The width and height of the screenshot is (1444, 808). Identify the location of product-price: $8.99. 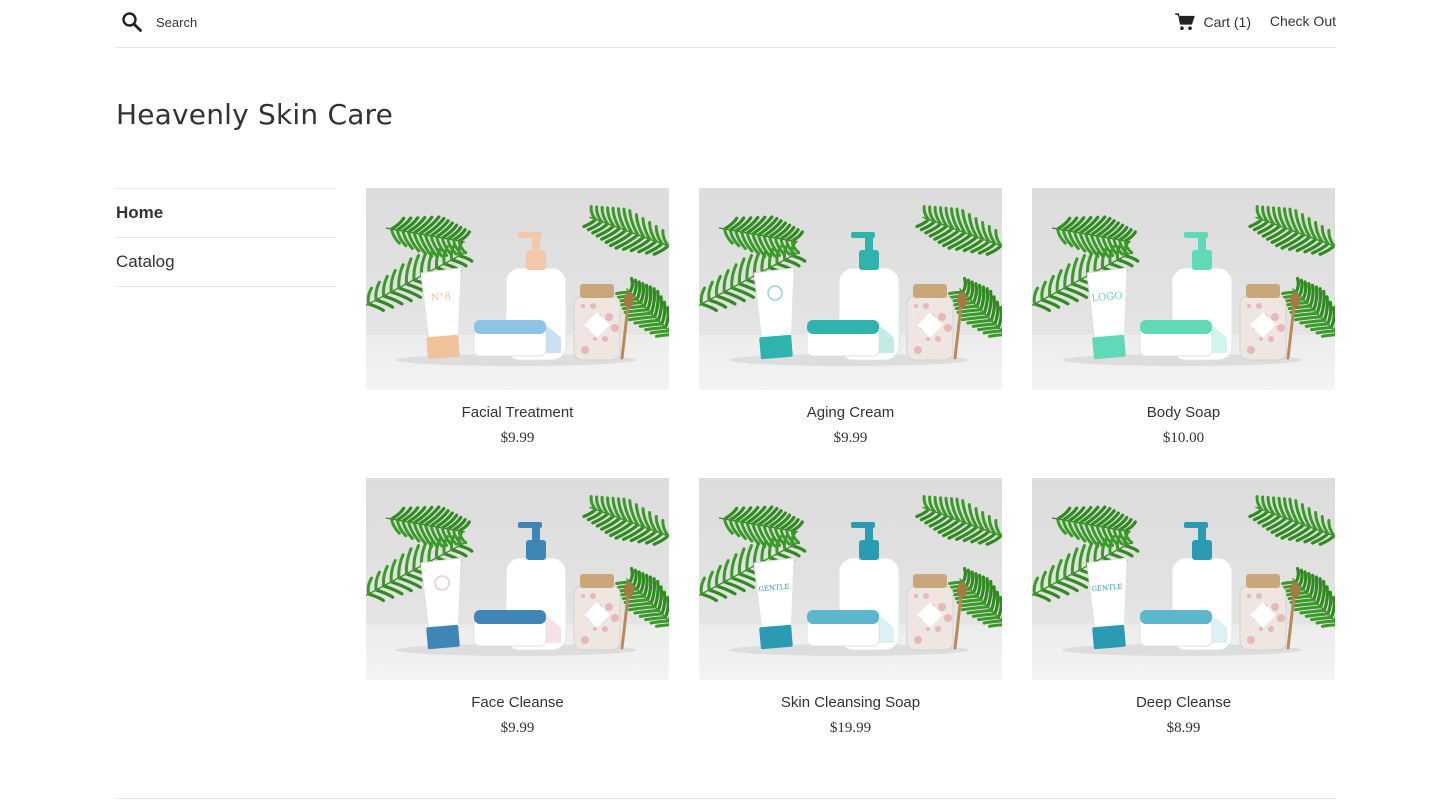
(1183, 728).